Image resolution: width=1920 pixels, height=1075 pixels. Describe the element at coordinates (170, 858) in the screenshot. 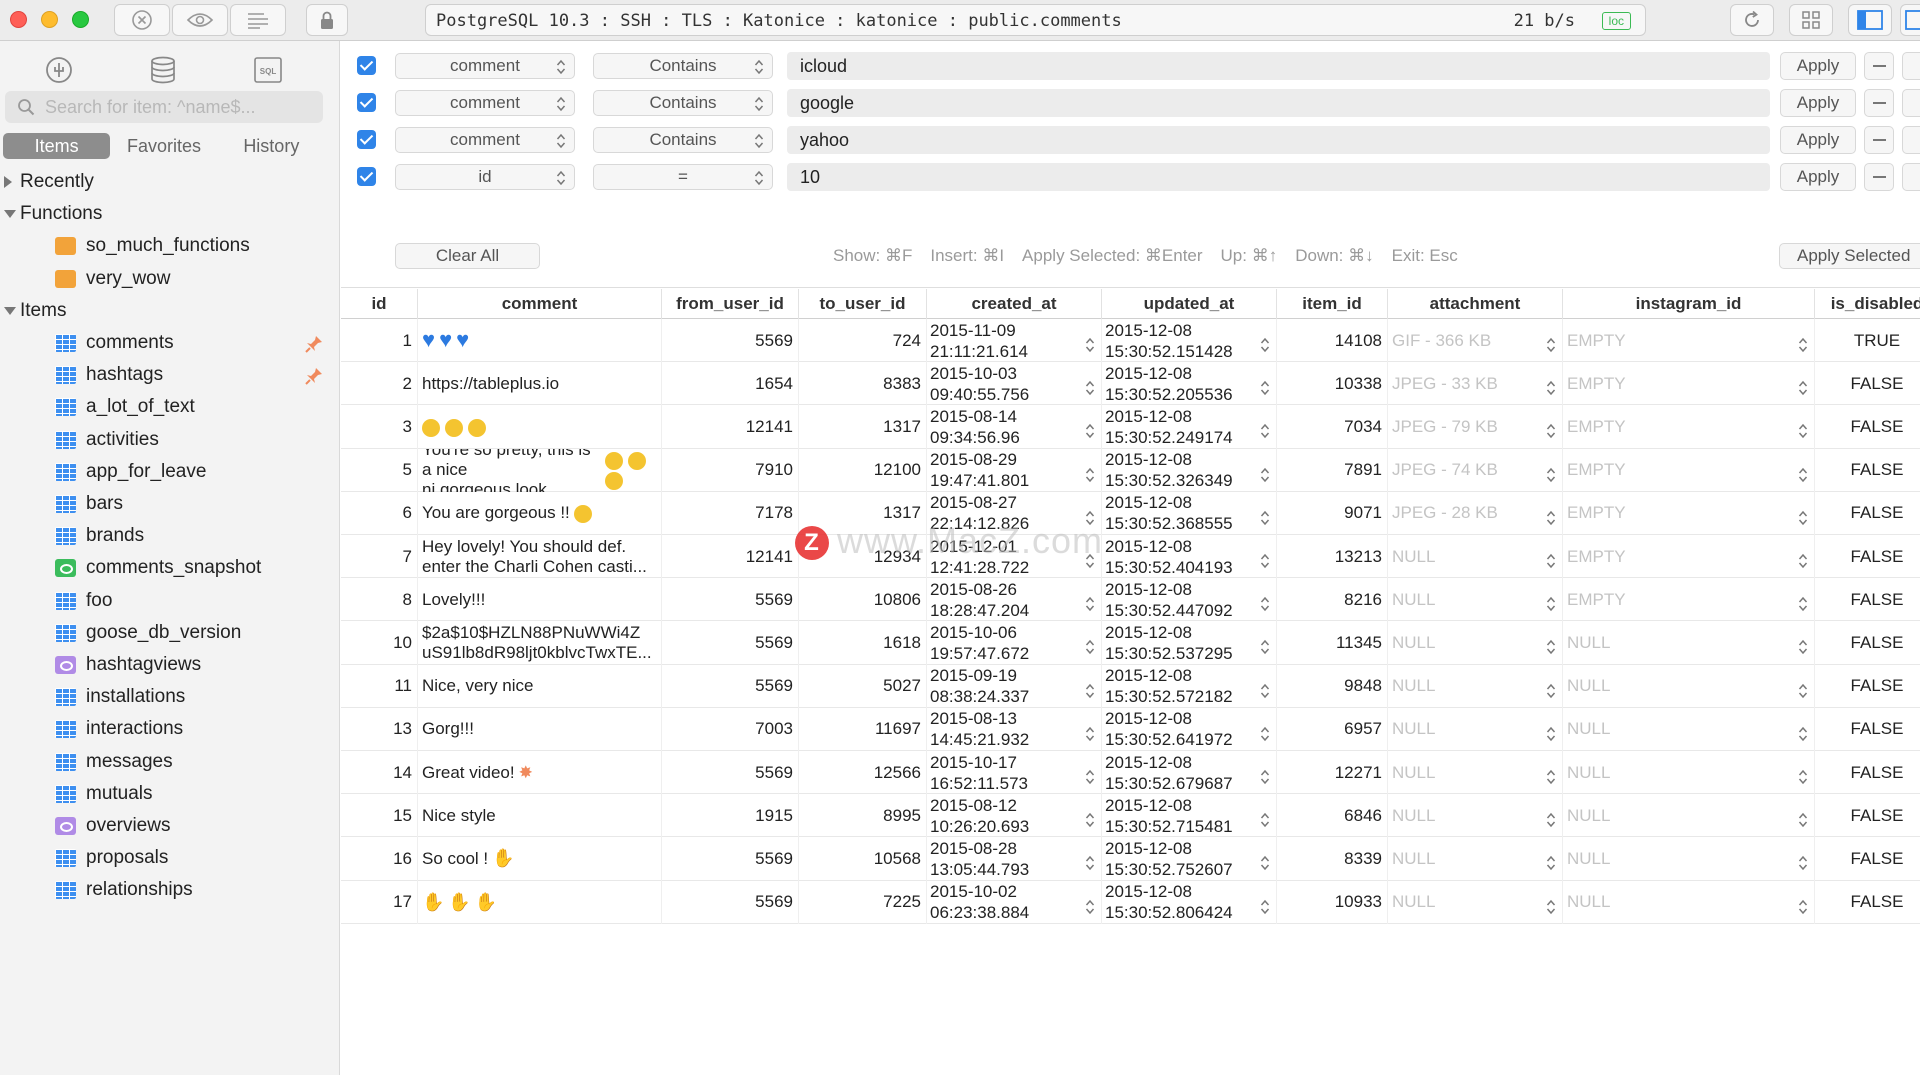

I see `sidebar-item-proposals: proposals` at that location.